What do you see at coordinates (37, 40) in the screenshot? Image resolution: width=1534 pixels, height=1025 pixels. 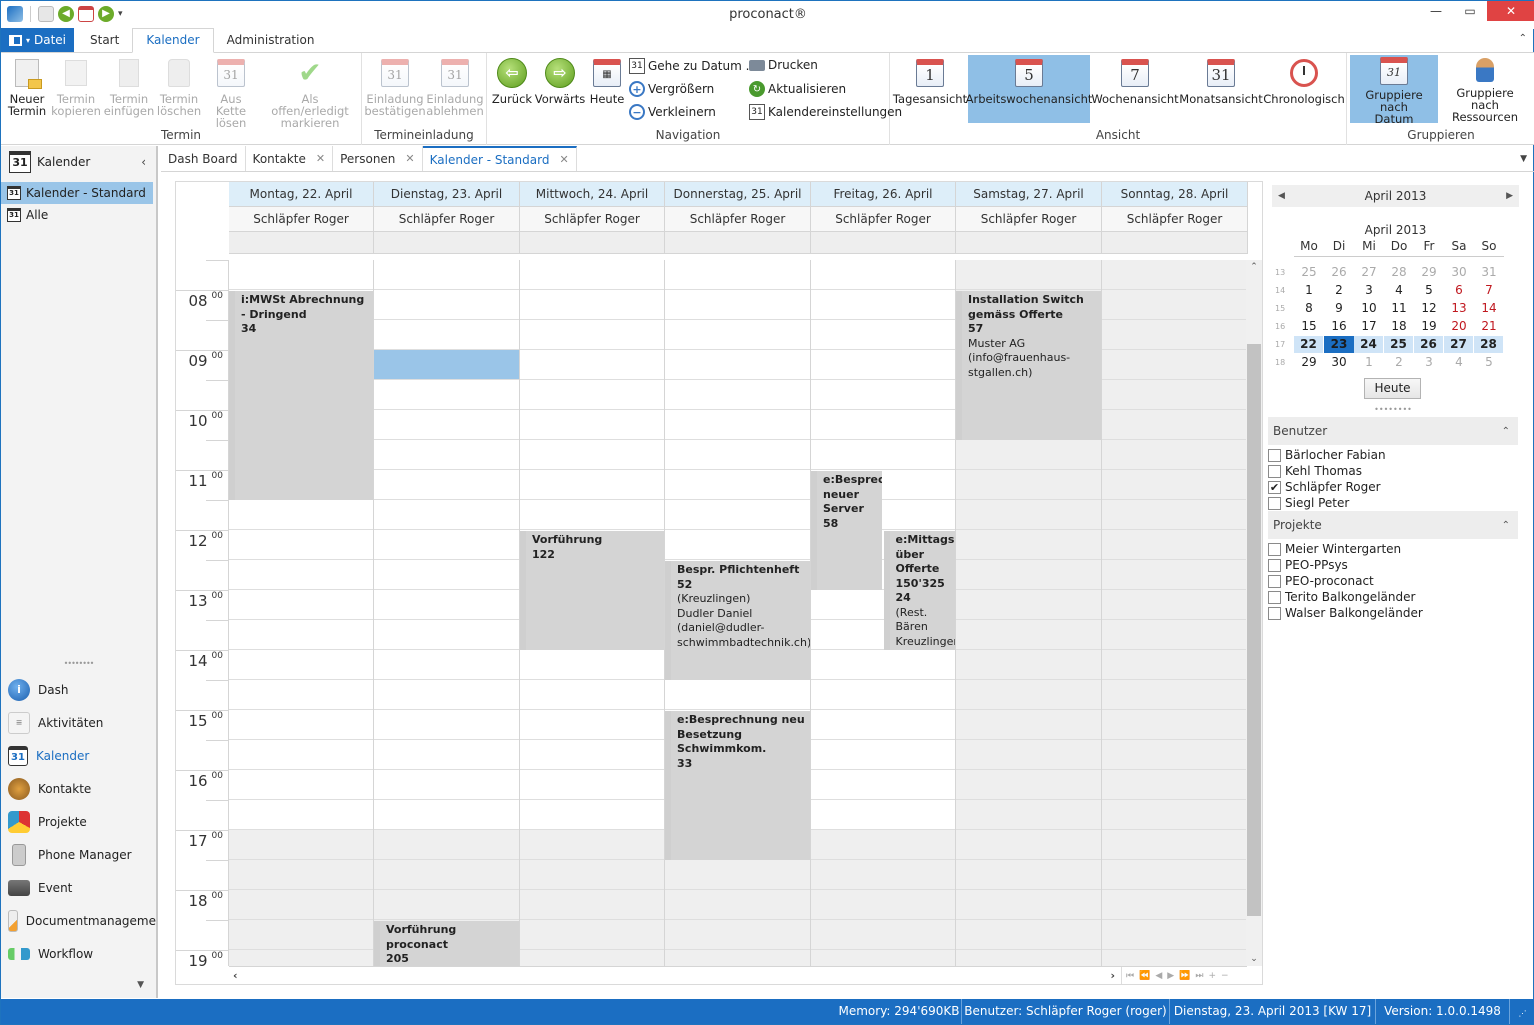 I see `file-menu-button: ▾ Datei` at bounding box center [37, 40].